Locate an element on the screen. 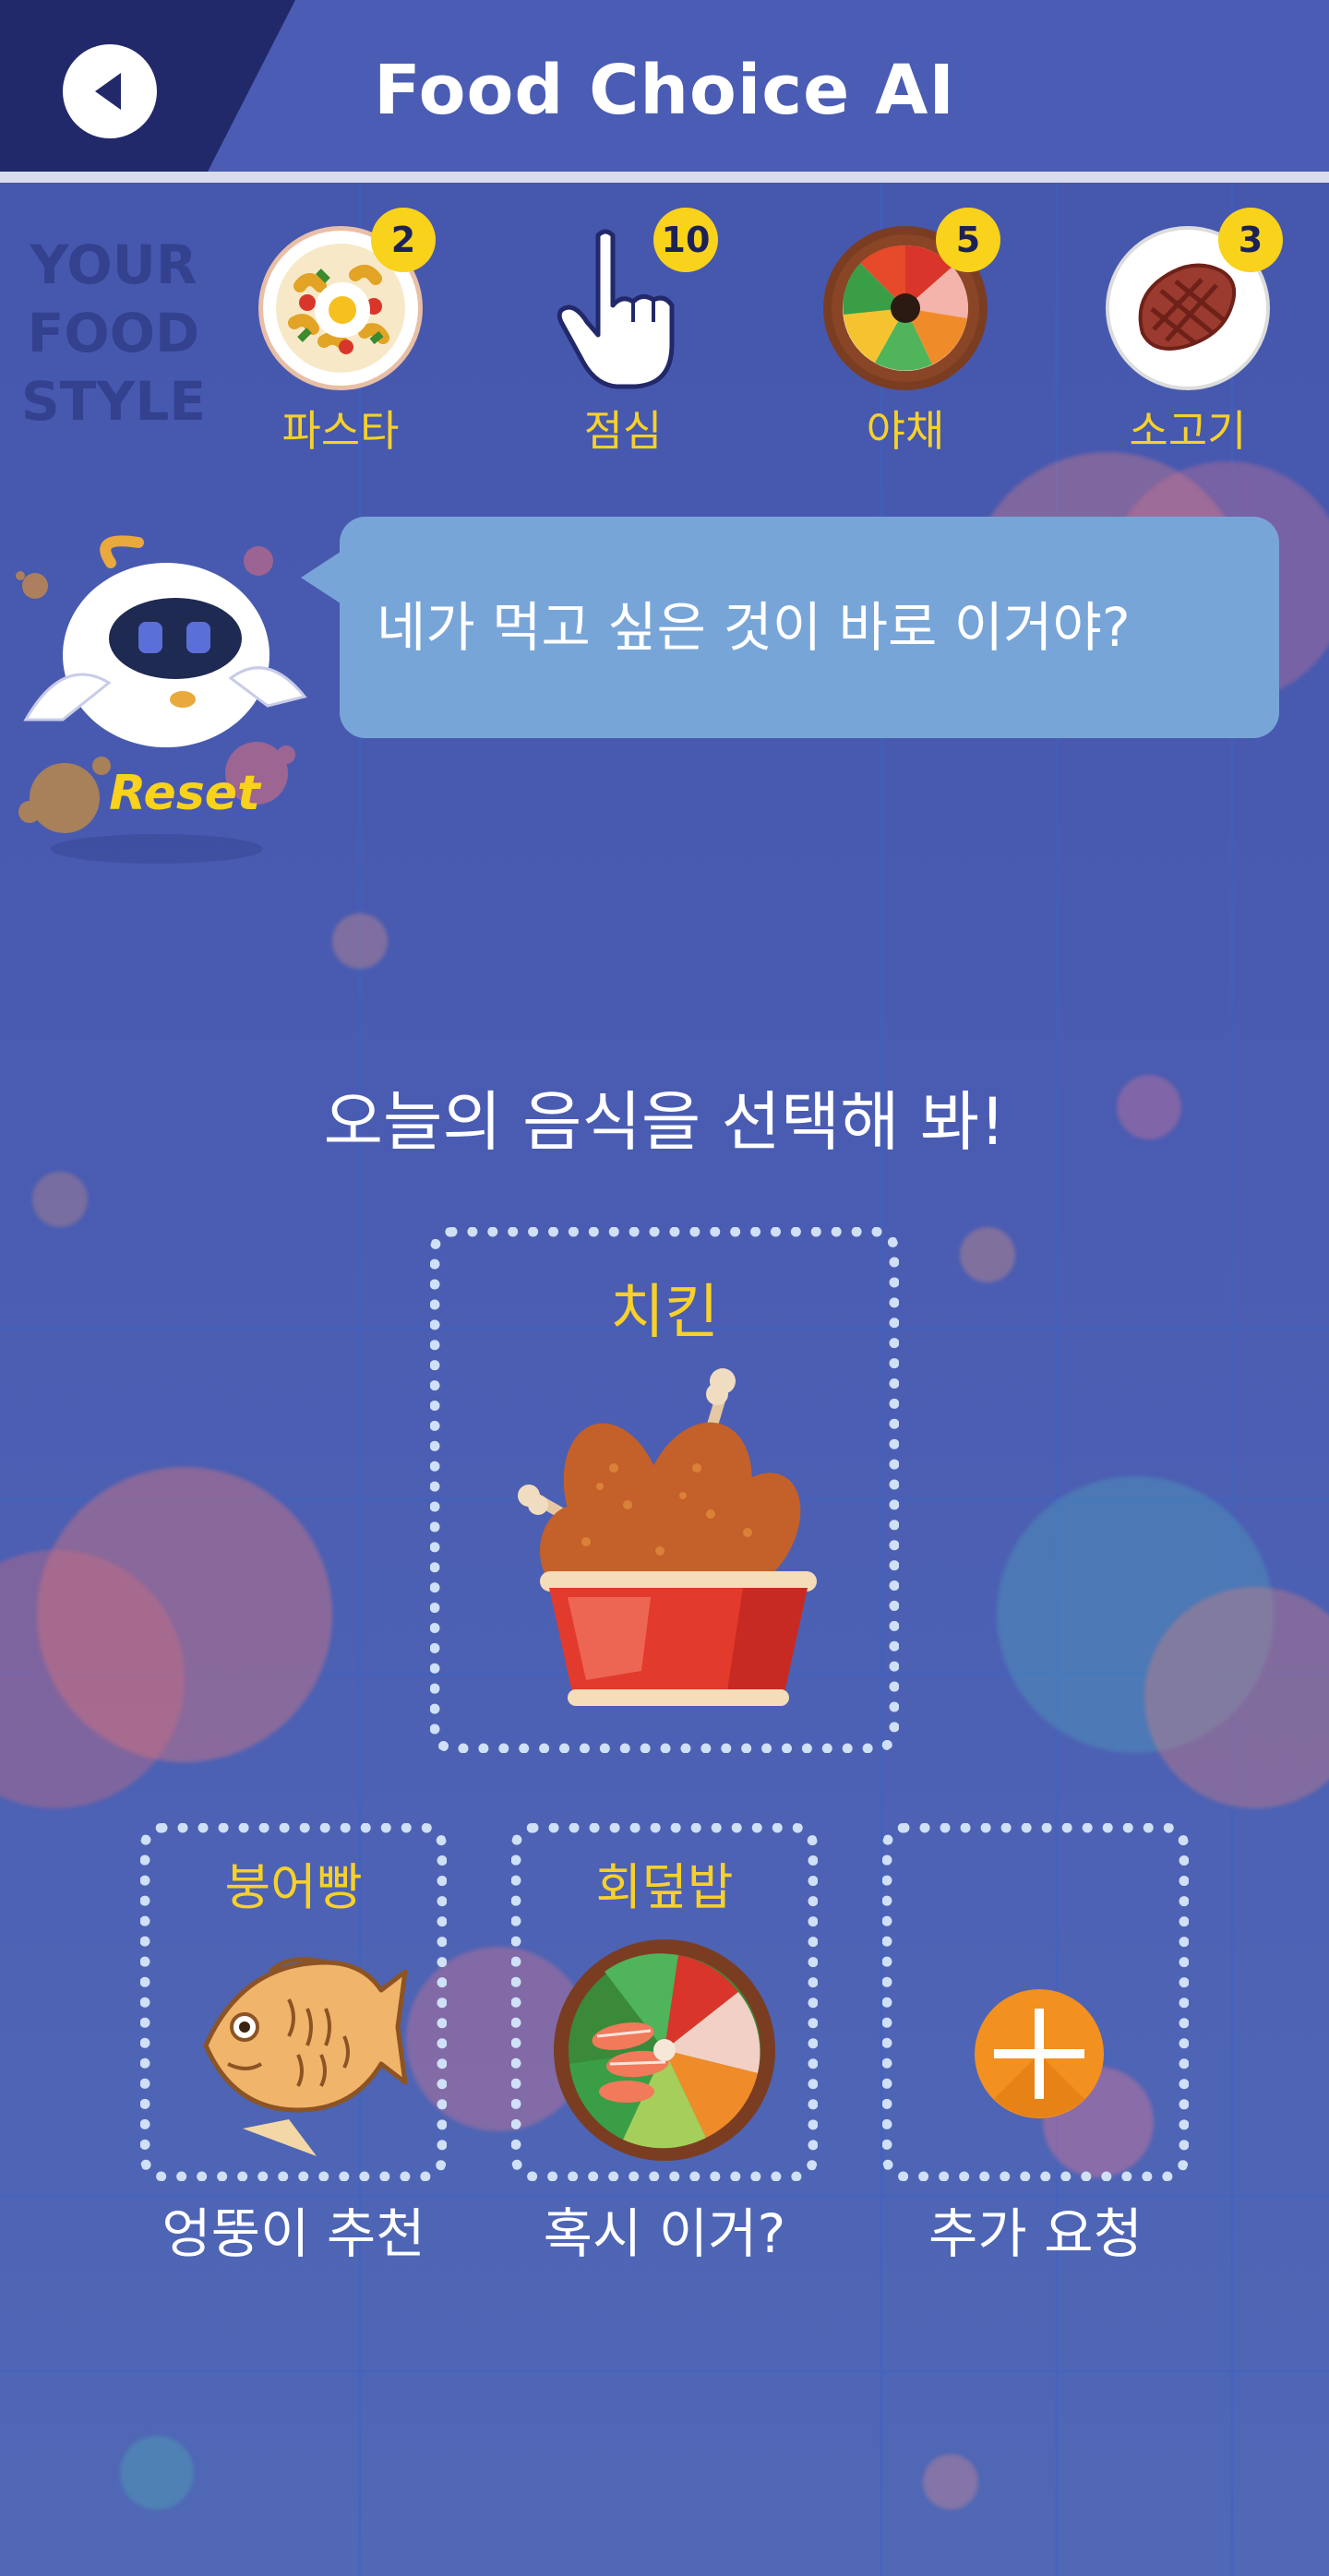 The height and width of the screenshot is (2576, 1329). food-style-label: 점심 is located at coordinates (623, 431).